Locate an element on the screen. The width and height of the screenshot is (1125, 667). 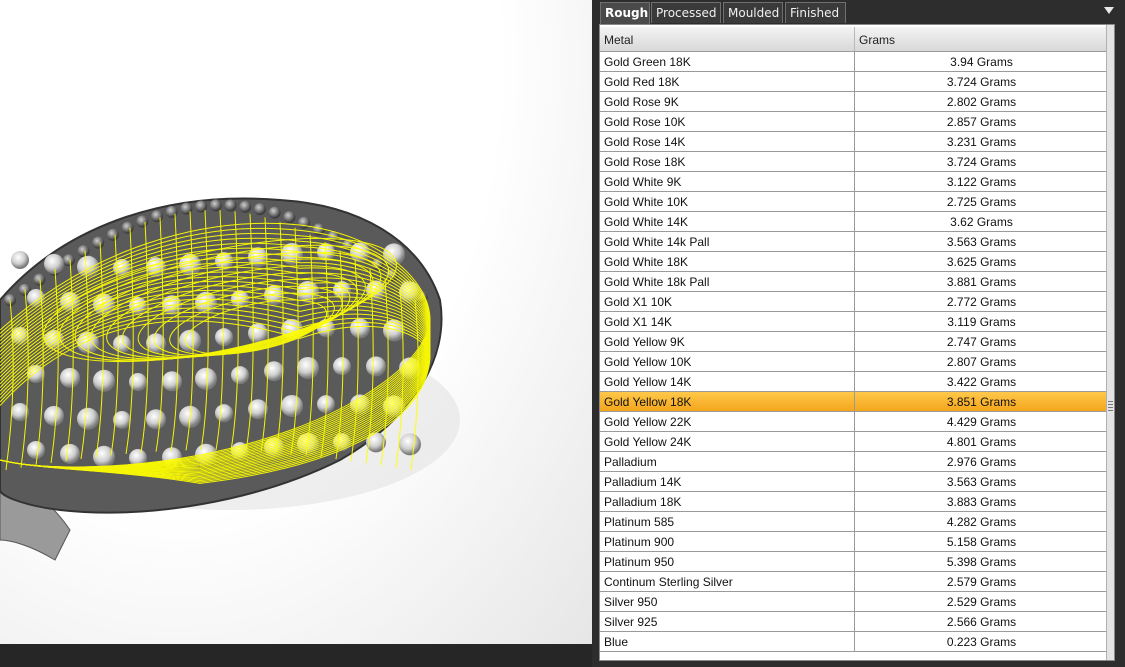
grams-cell: 2.857 Grams is located at coordinates (982, 121).